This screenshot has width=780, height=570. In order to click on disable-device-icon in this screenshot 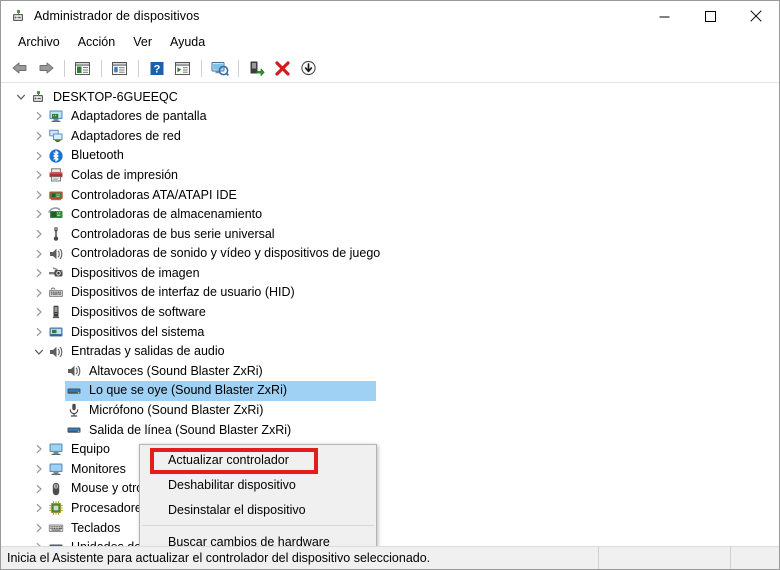, I will do `click(308, 68)`.